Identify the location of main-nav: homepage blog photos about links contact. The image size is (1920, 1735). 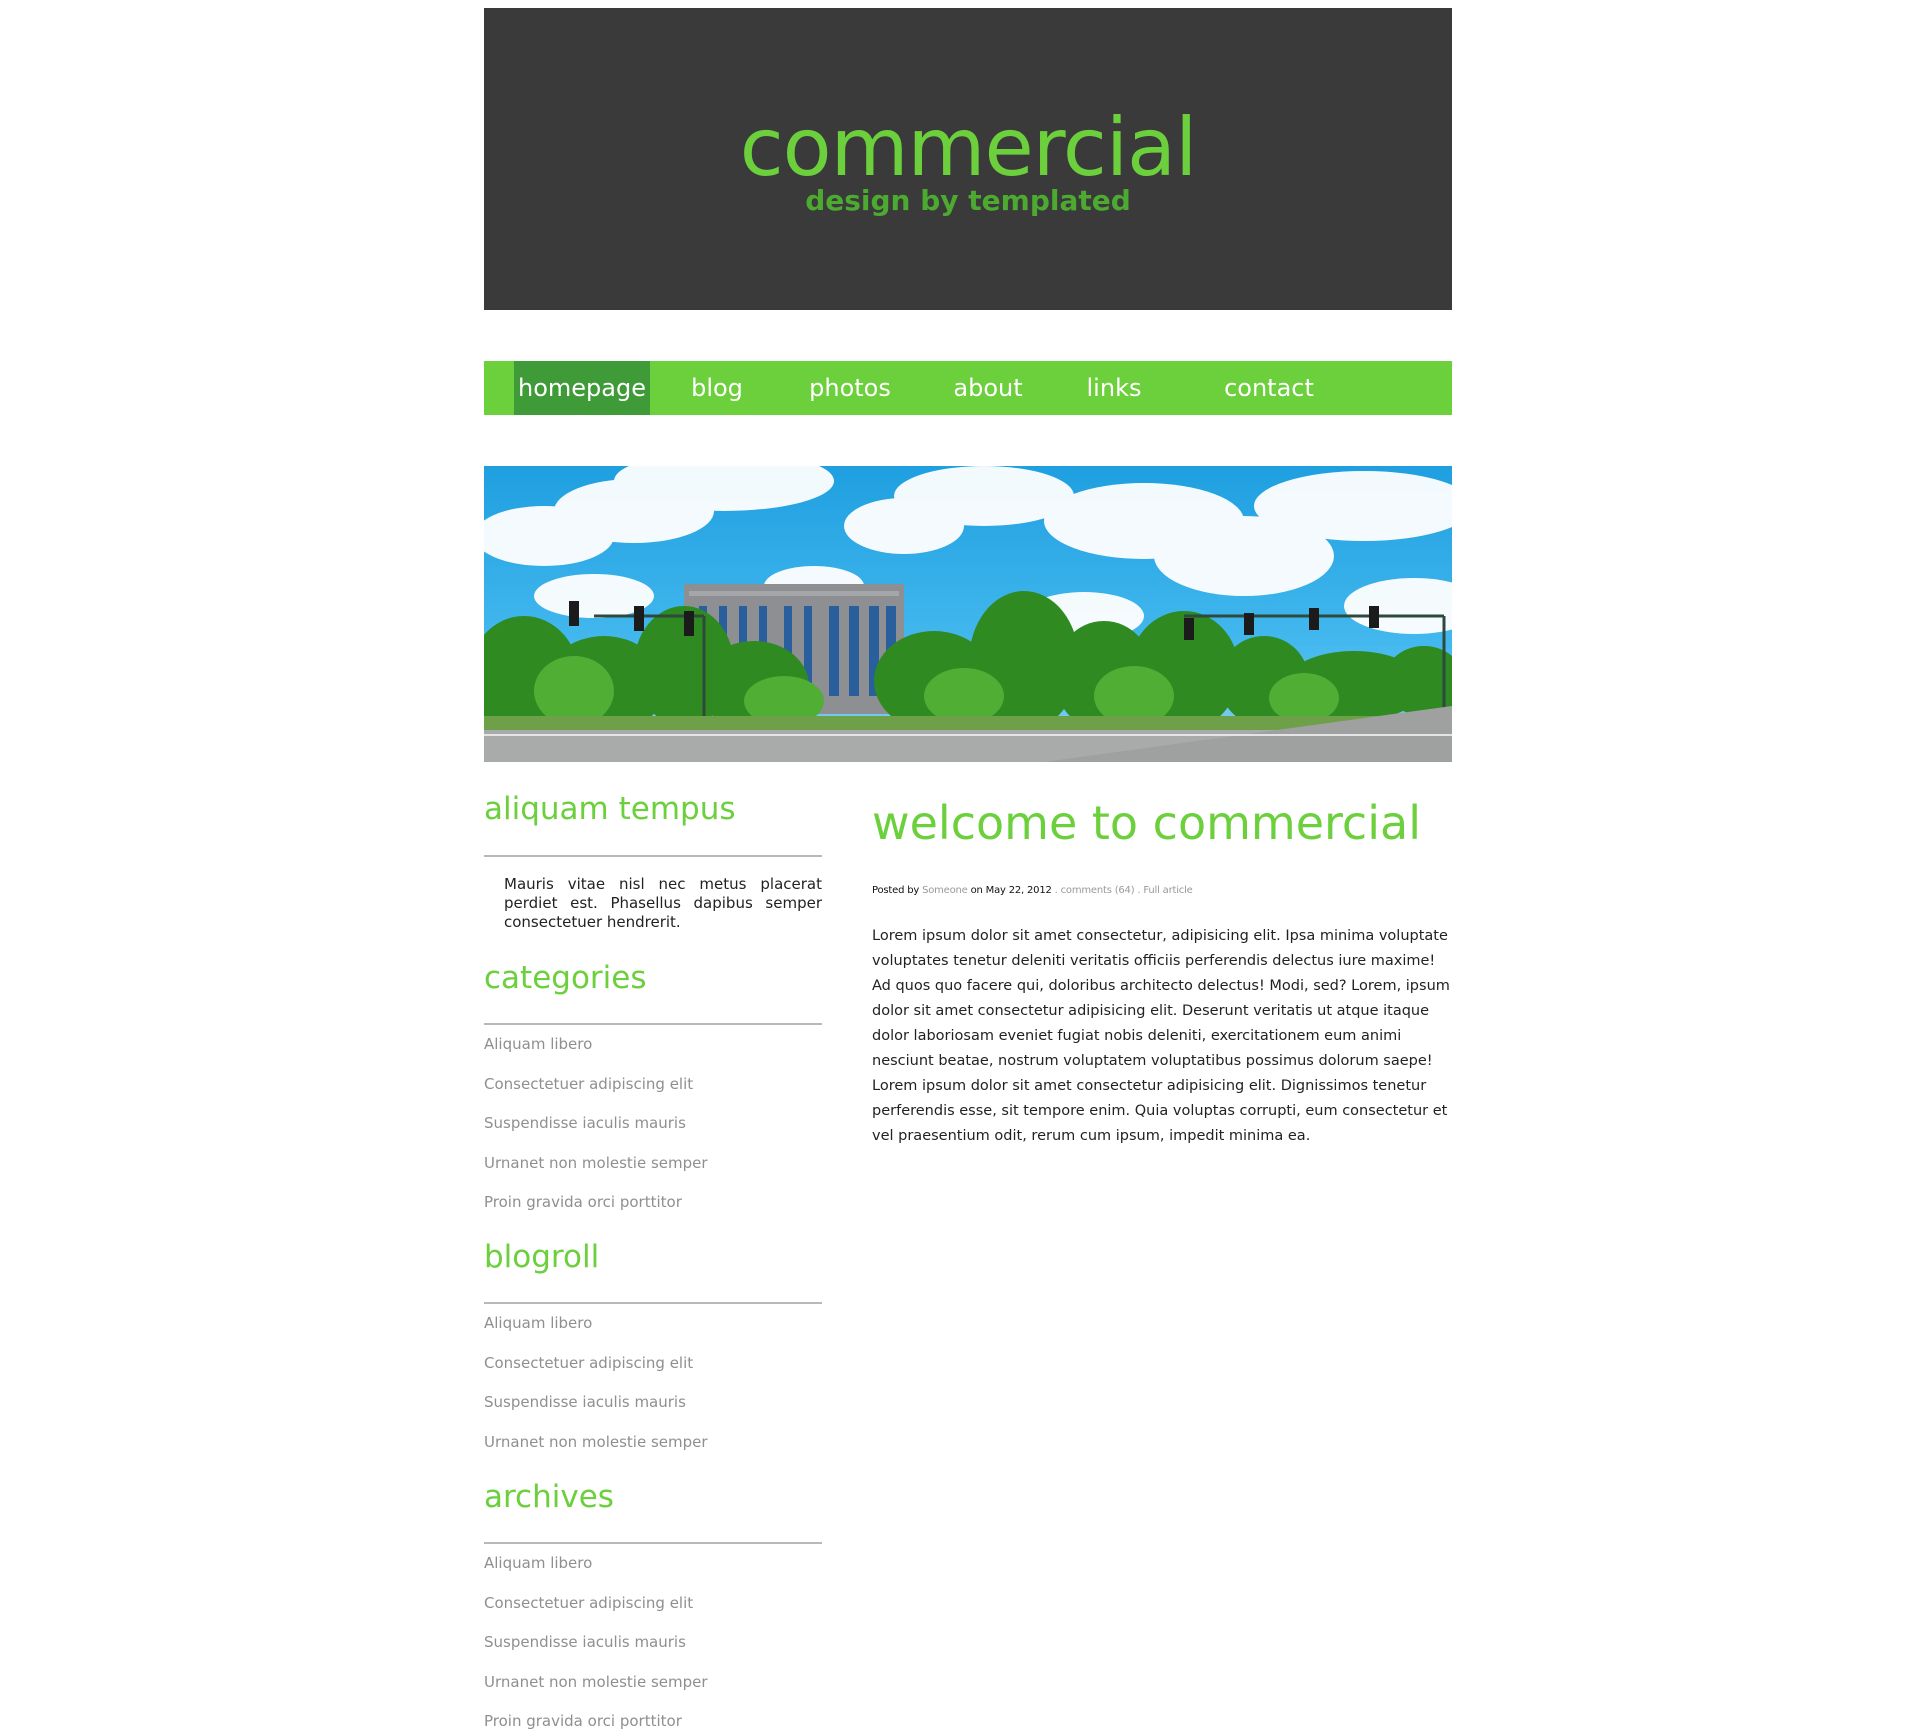
(968, 388).